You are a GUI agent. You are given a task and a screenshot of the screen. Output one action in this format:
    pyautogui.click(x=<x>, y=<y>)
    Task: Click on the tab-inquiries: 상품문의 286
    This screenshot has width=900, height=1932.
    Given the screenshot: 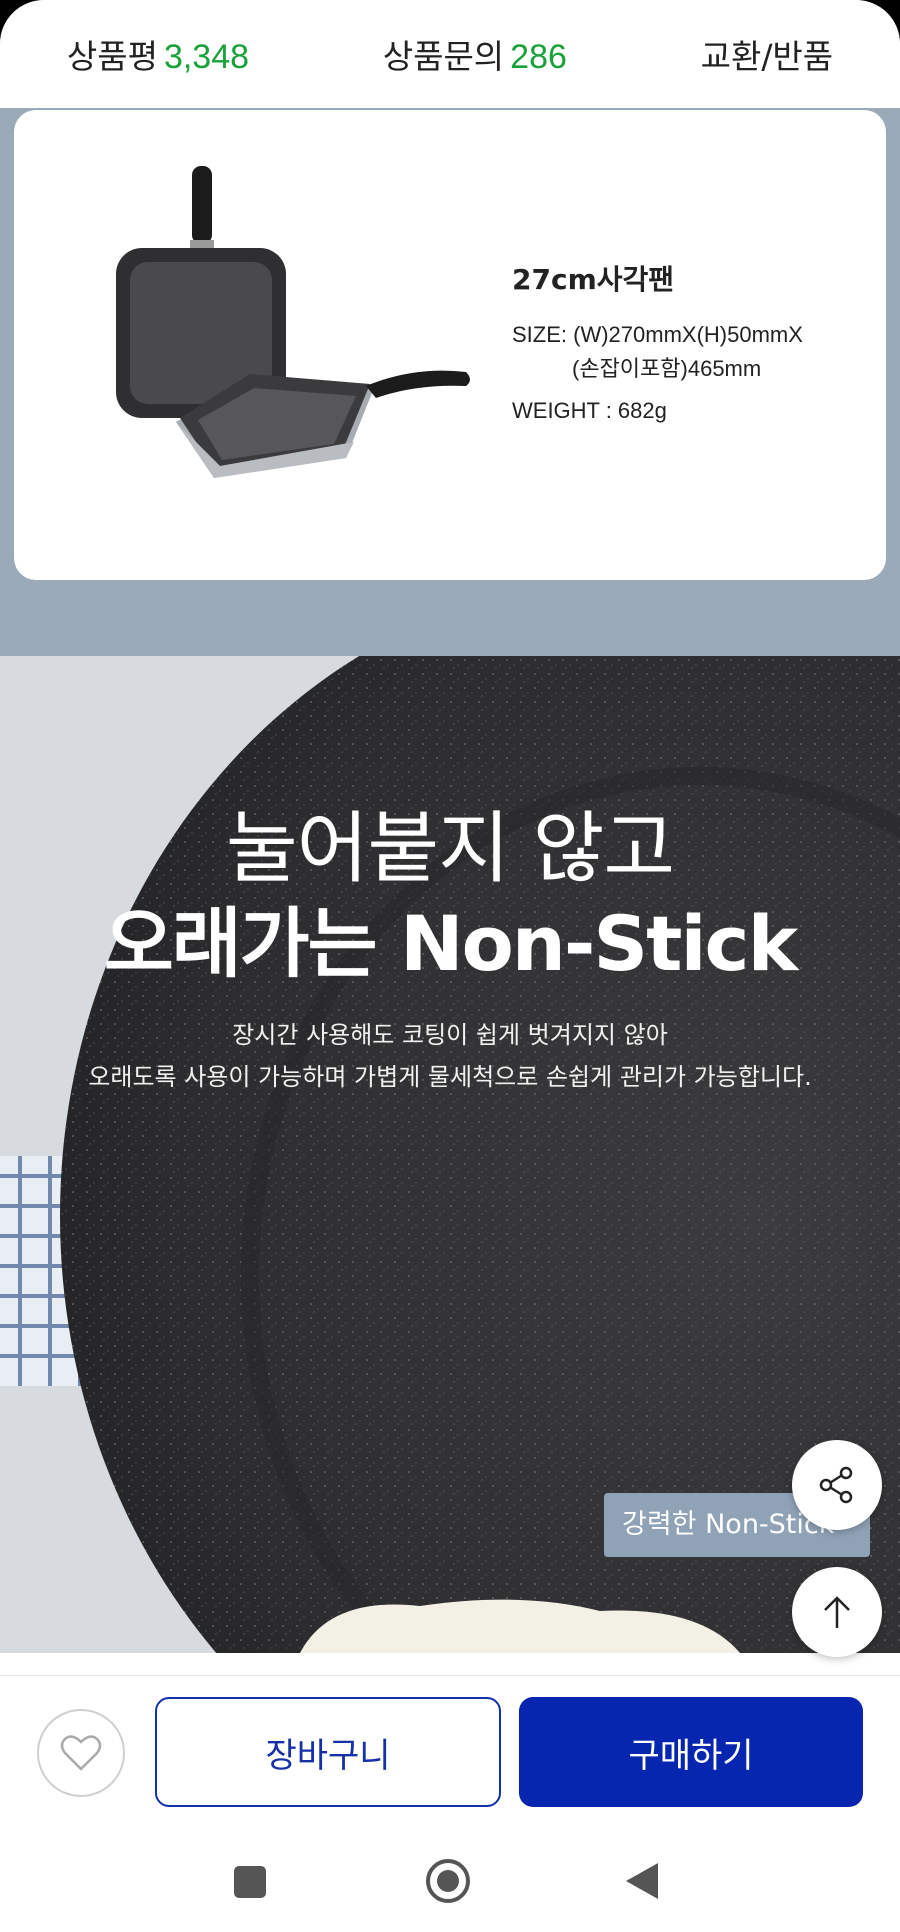 What is the action you would take?
    pyautogui.click(x=475, y=54)
    